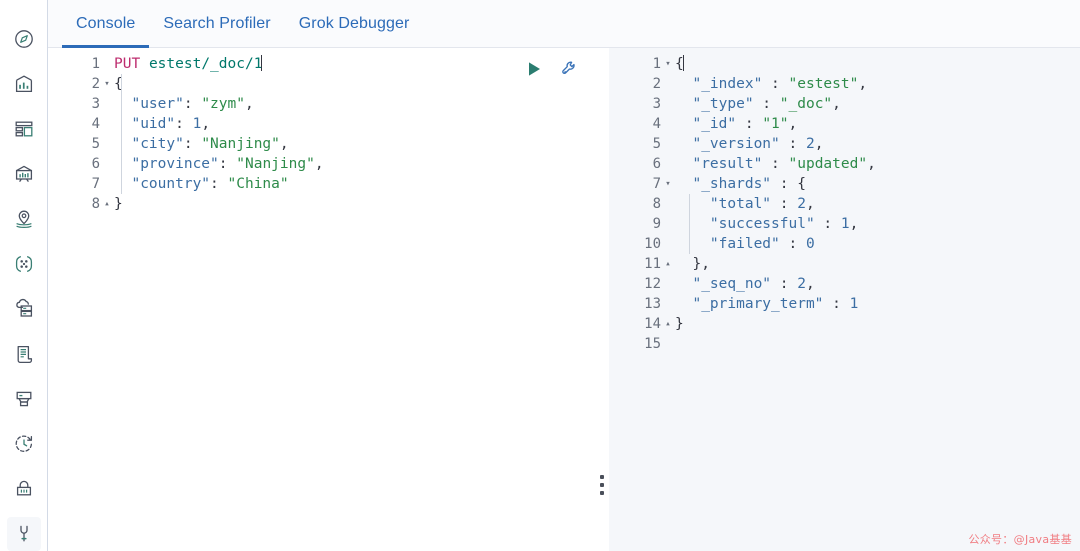 This screenshot has width=1080, height=551. Describe the element at coordinates (877, 64) in the screenshot. I see `code-line: {` at that location.